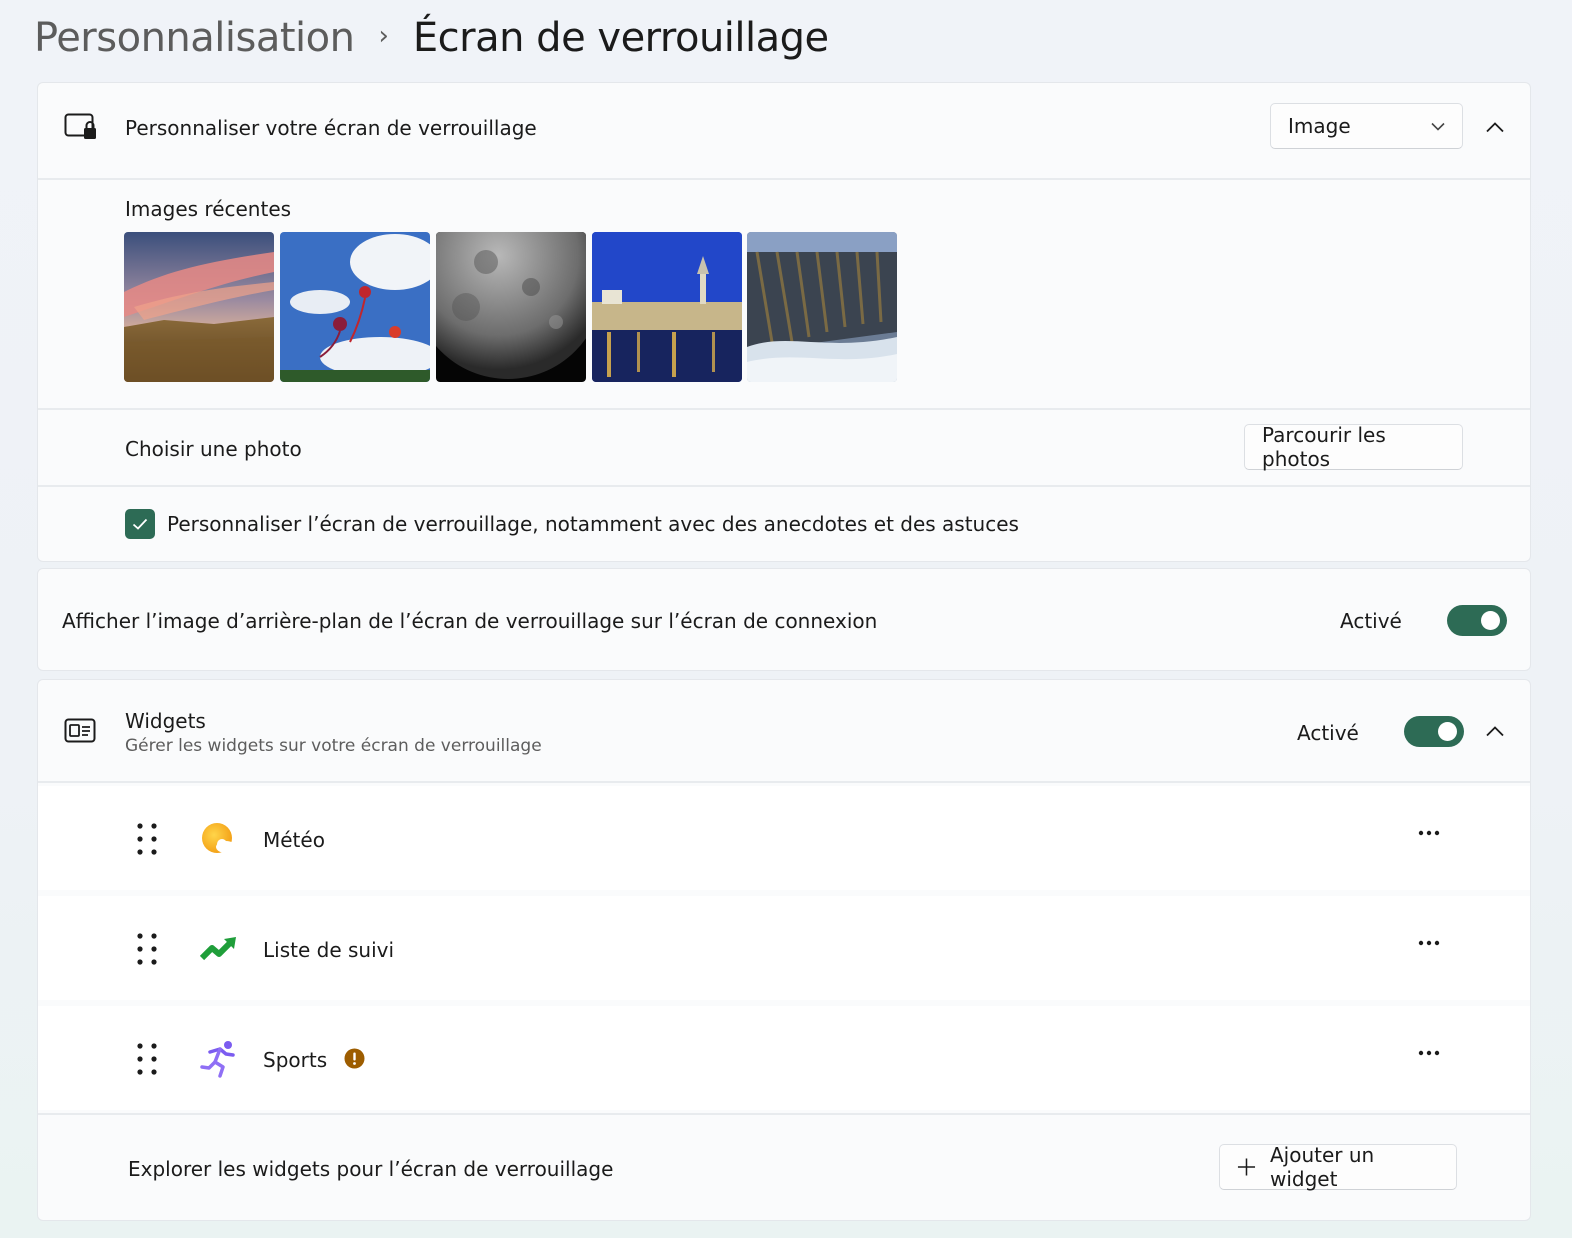  I want to click on breadcrumb-parent: Personnalisation, so click(194, 38).